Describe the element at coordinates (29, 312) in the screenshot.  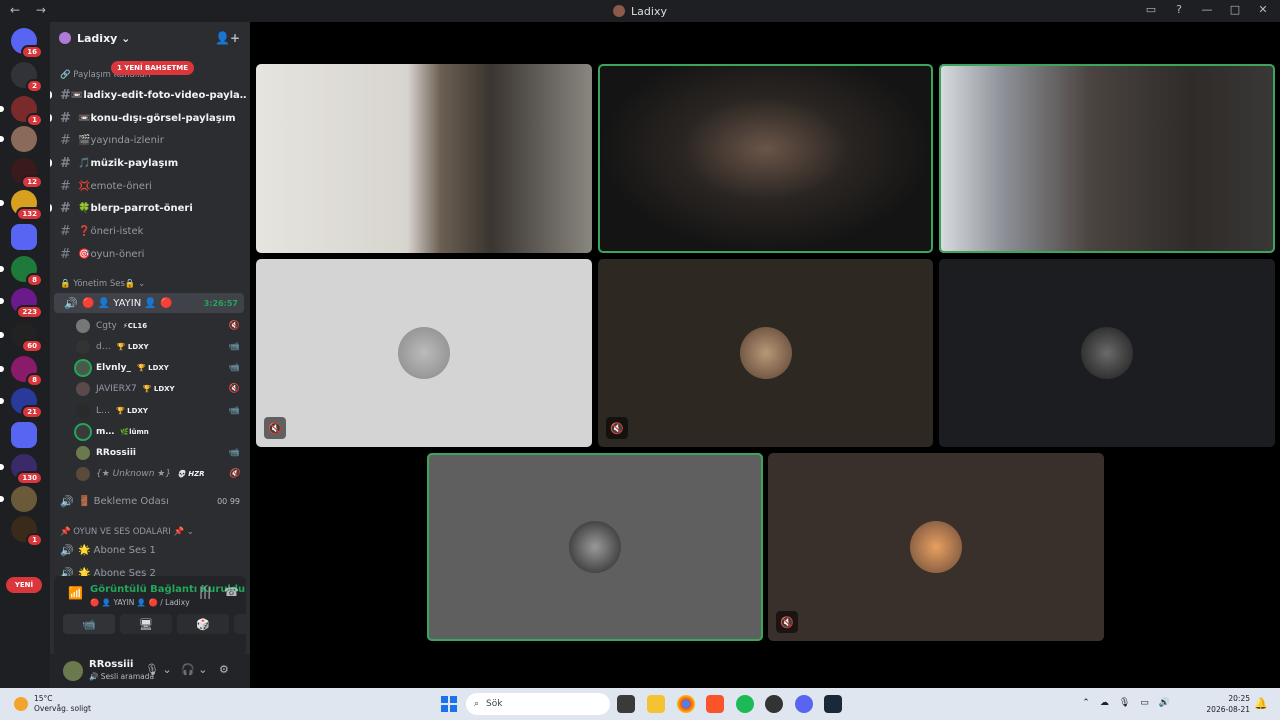
I see `server-badge: 223` at that location.